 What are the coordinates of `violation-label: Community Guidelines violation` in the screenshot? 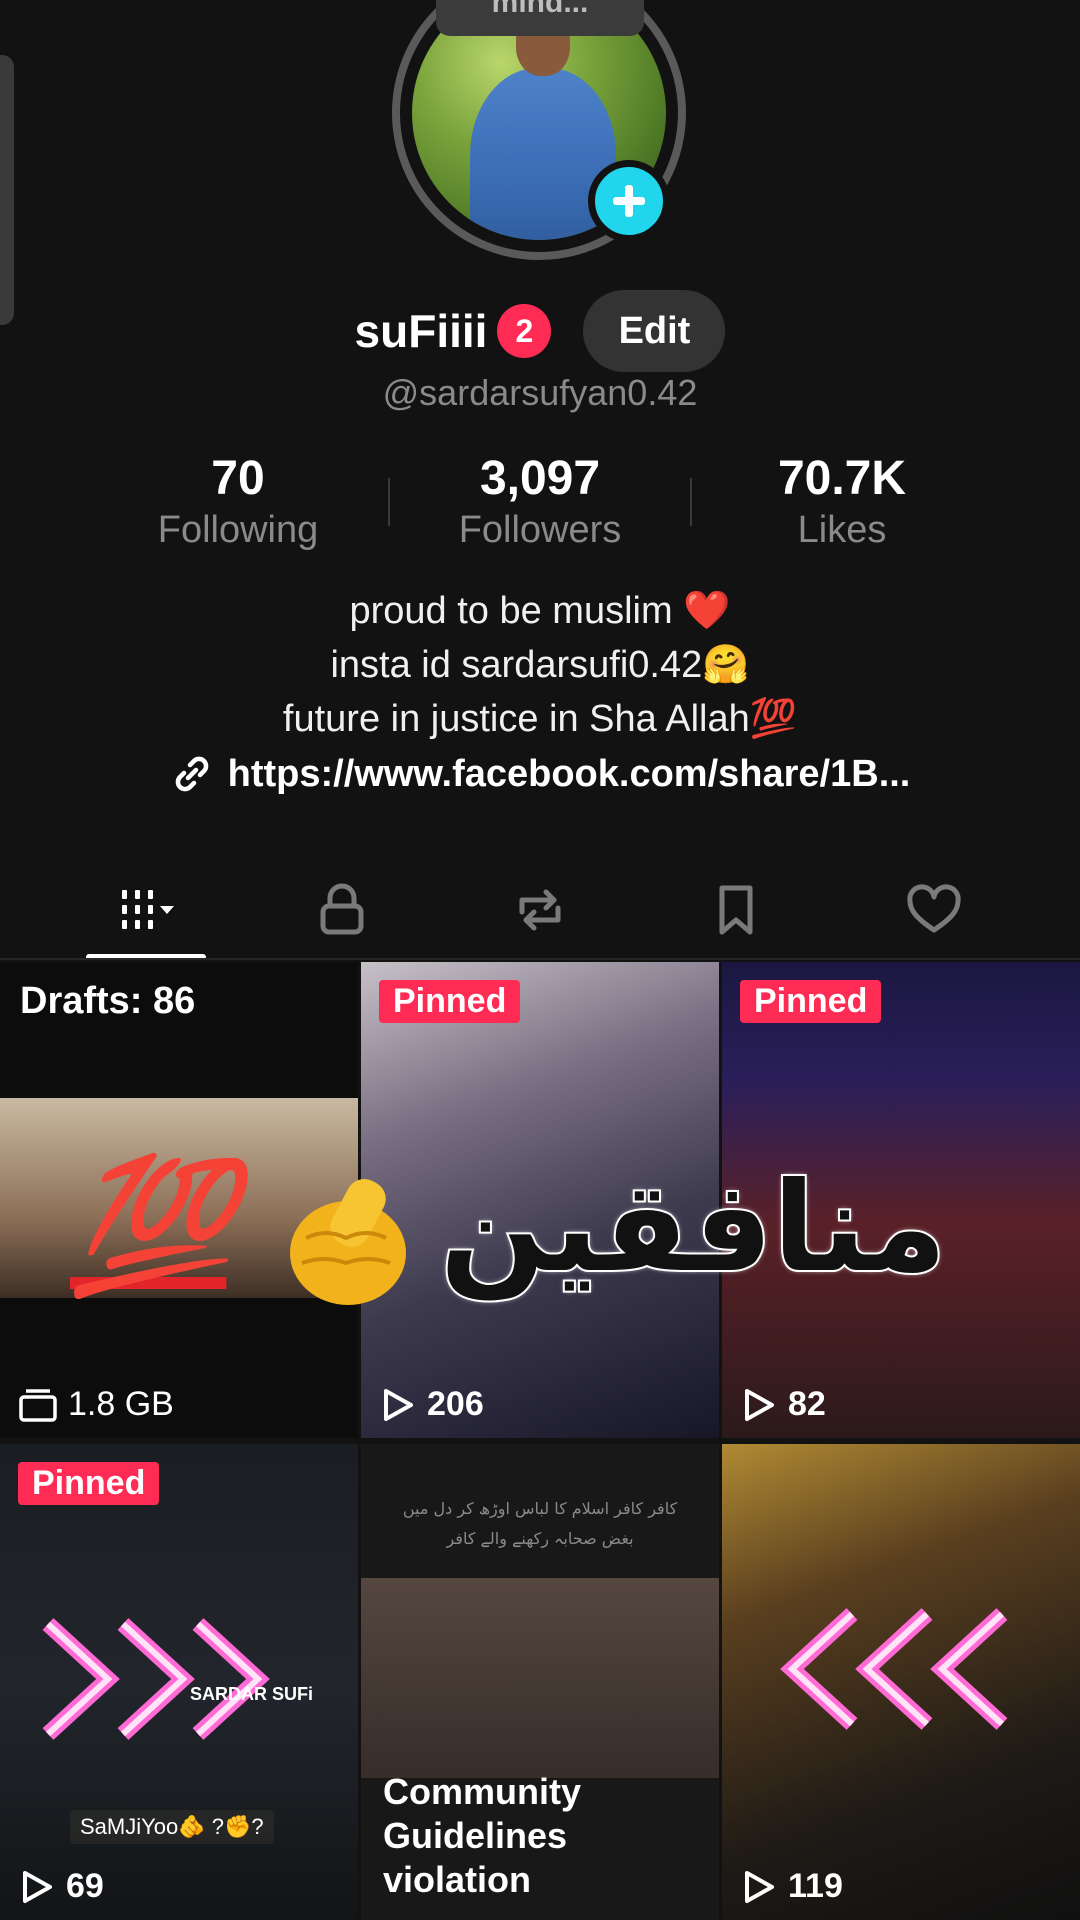 It's located at (482, 1835).